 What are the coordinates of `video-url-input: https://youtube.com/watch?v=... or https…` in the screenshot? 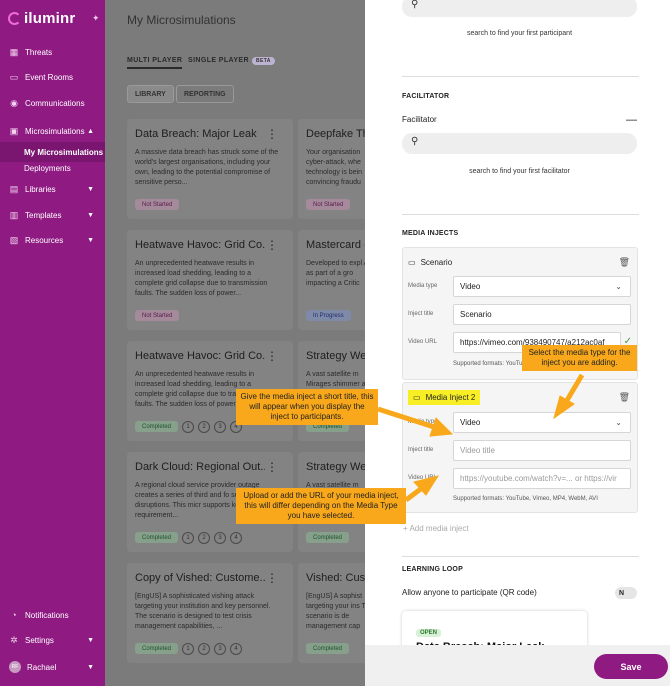 It's located at (542, 478).